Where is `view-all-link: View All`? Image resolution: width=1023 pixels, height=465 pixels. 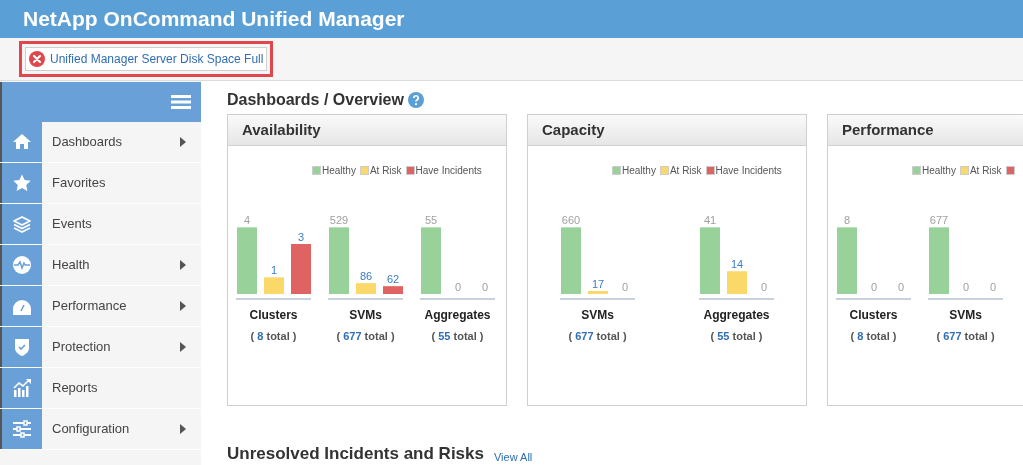
view-all-link: View All is located at coordinates (513, 457).